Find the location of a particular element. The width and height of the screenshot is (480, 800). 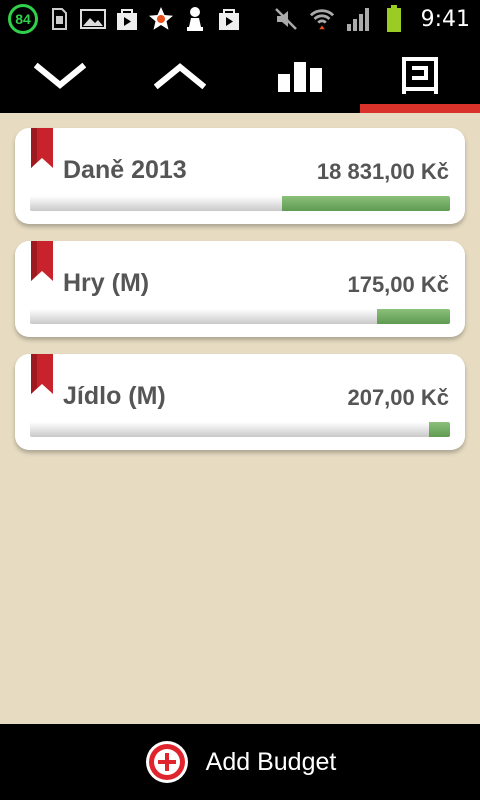

bar-chart-icon is located at coordinates (300, 76).